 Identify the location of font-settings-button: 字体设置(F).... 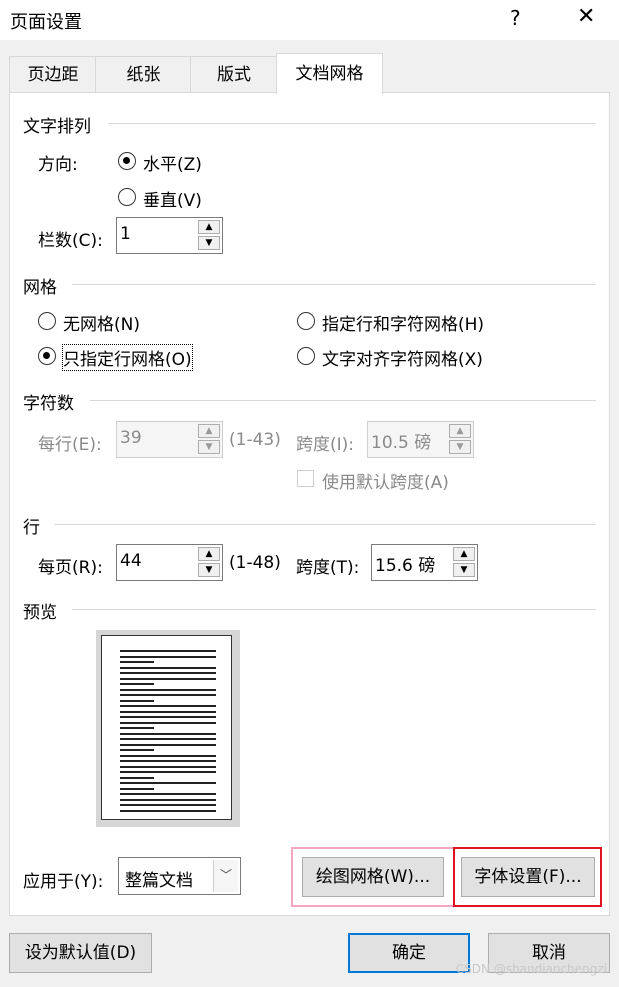
(528, 877).